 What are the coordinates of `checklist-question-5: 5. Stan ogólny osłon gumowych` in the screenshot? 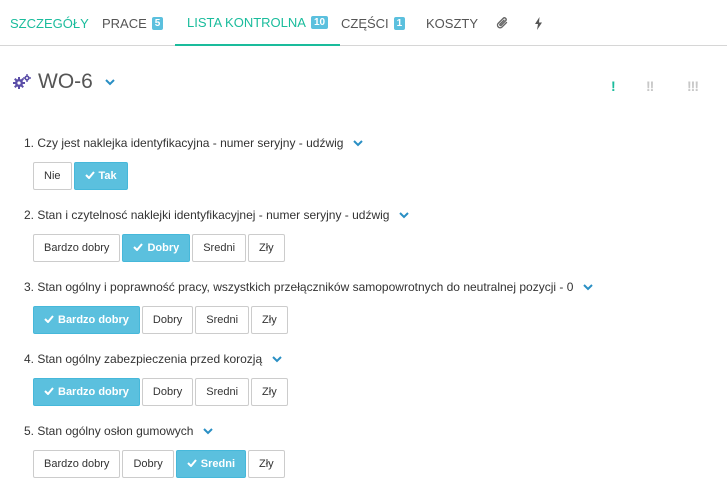 It's located at (119, 431).